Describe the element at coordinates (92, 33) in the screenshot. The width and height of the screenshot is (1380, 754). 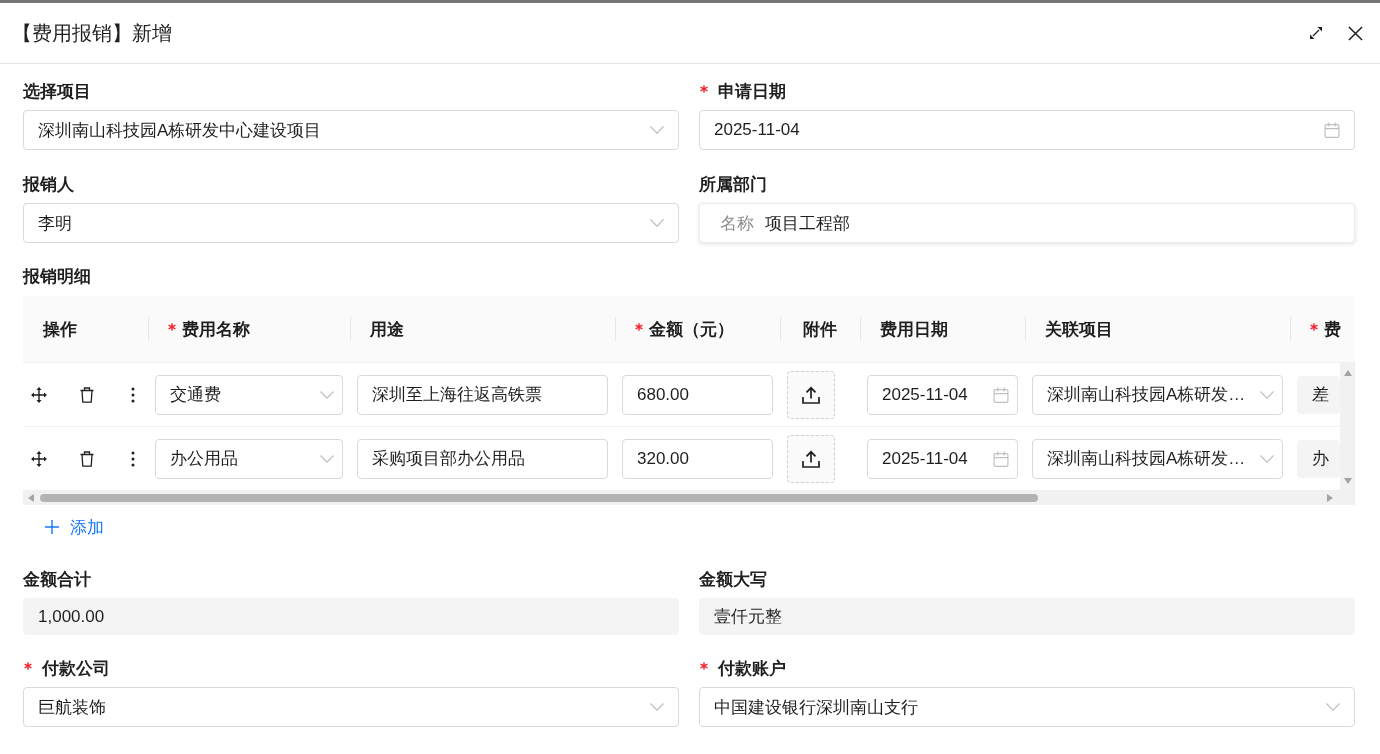
I see `dialog-title: 【费用报销】新增` at that location.